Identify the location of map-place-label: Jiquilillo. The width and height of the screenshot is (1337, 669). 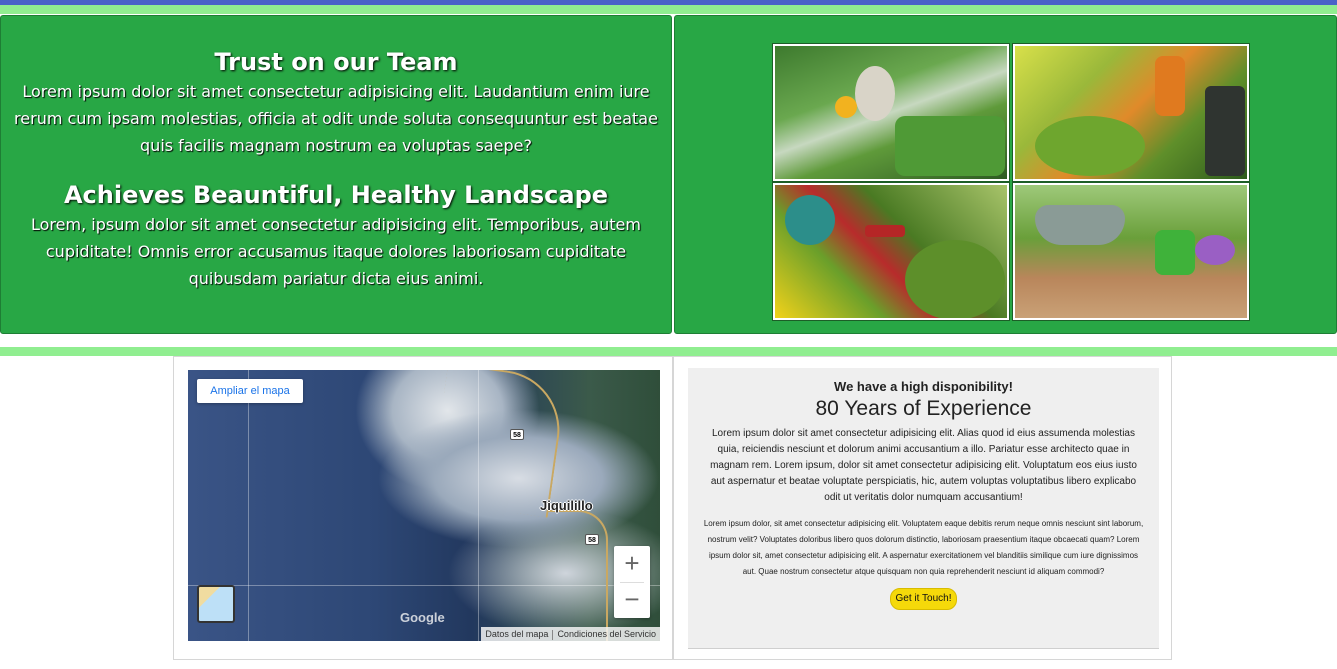
(566, 505).